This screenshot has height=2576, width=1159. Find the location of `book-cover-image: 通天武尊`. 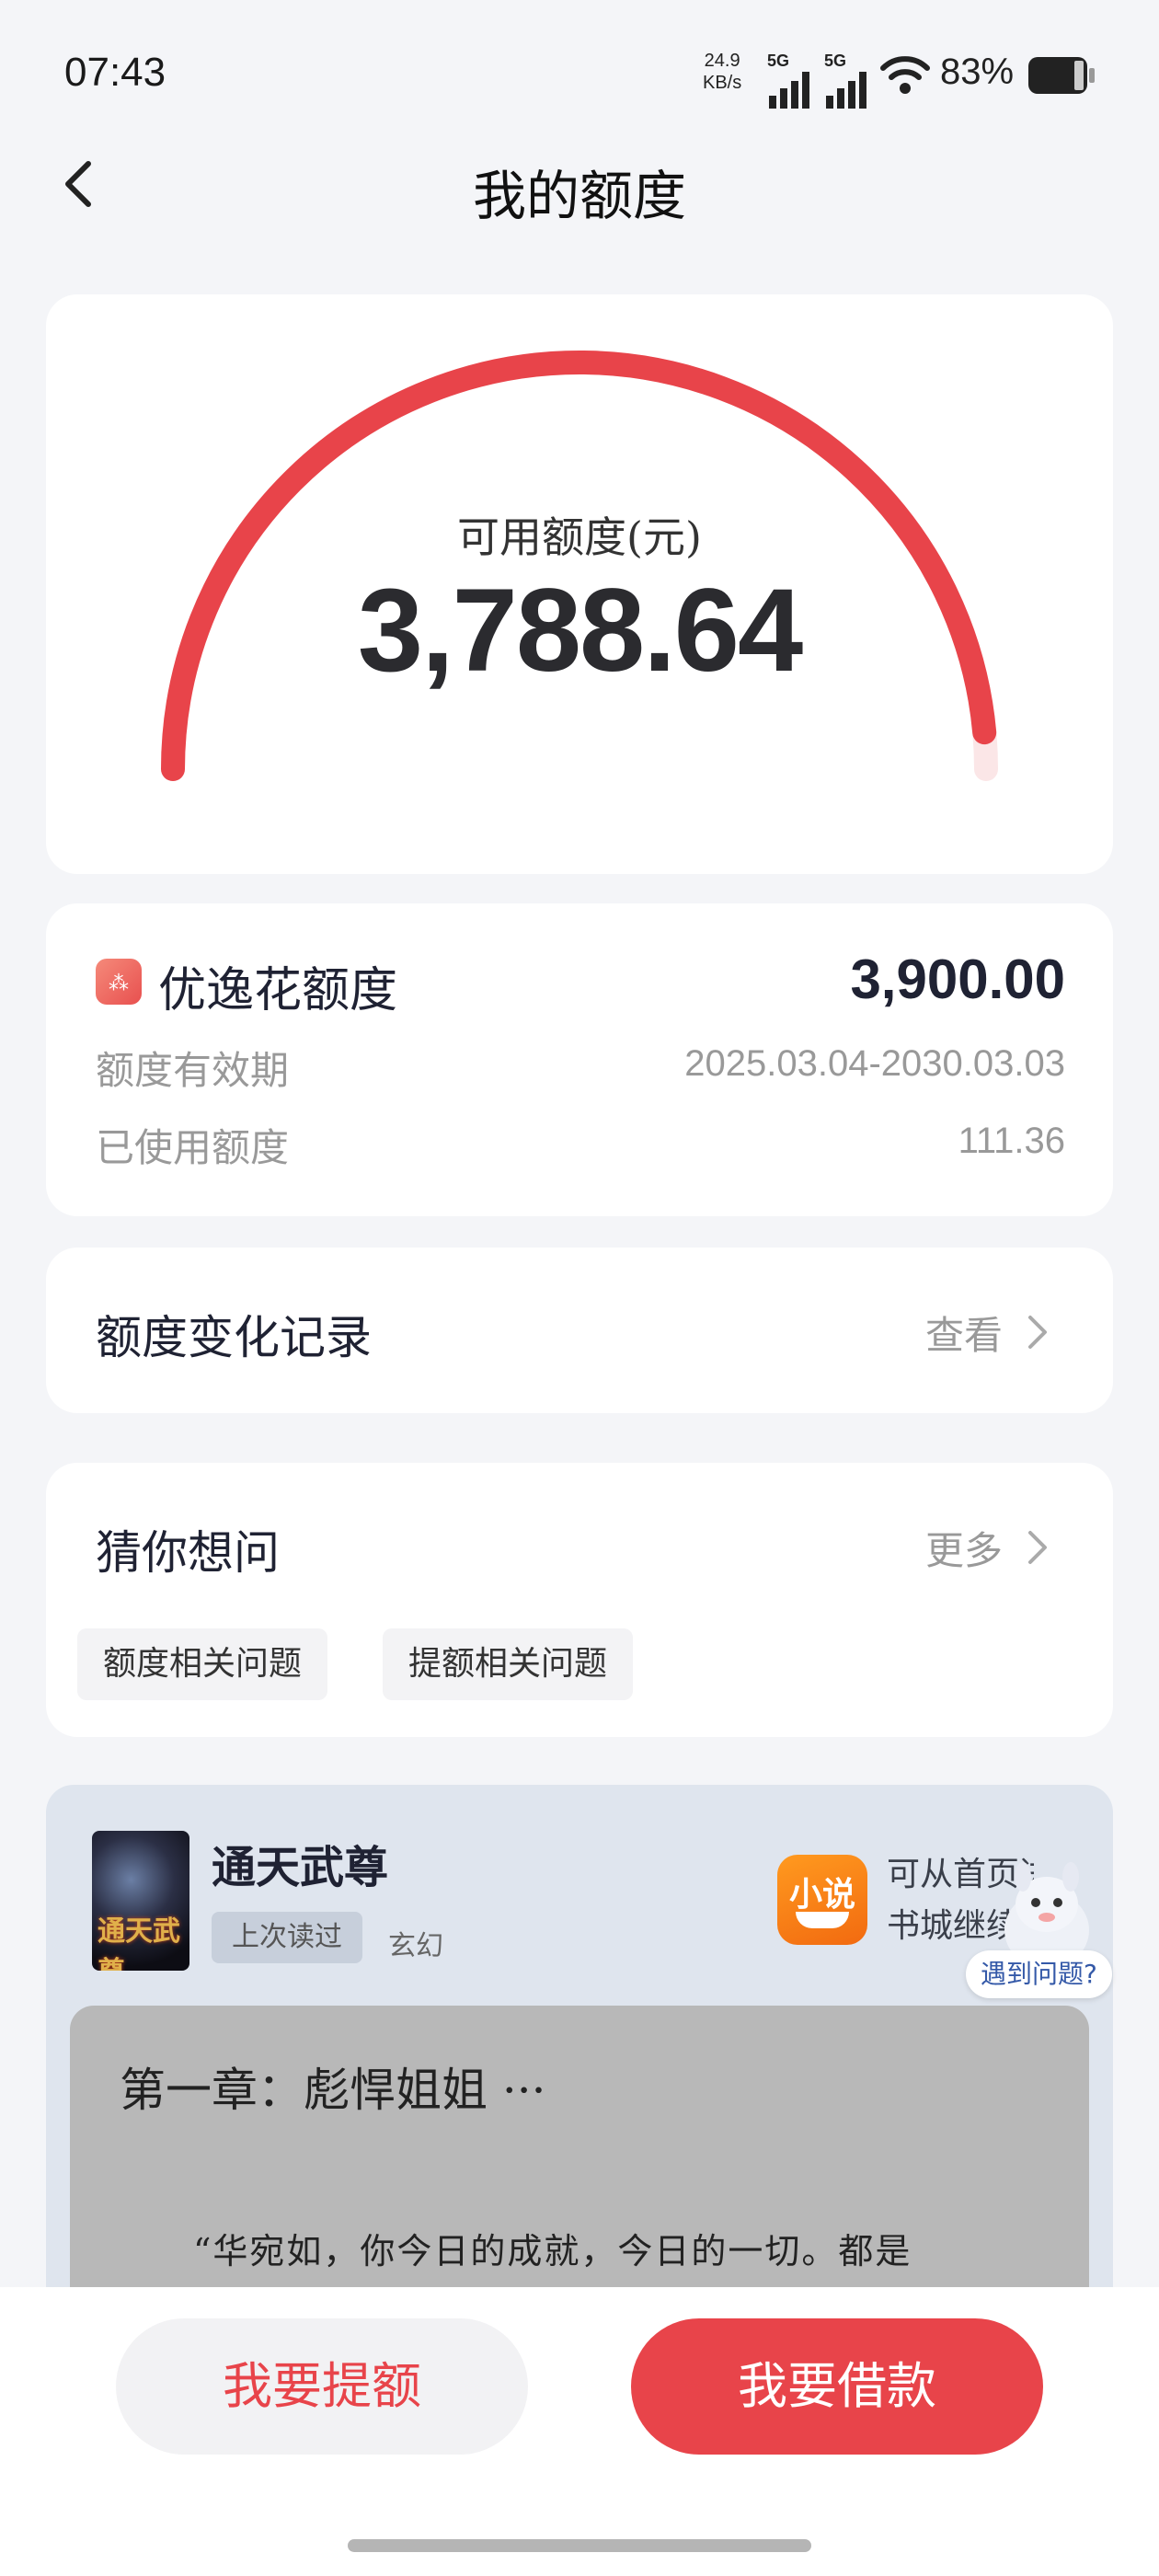

book-cover-image: 通天武尊 is located at coordinates (140, 1901).